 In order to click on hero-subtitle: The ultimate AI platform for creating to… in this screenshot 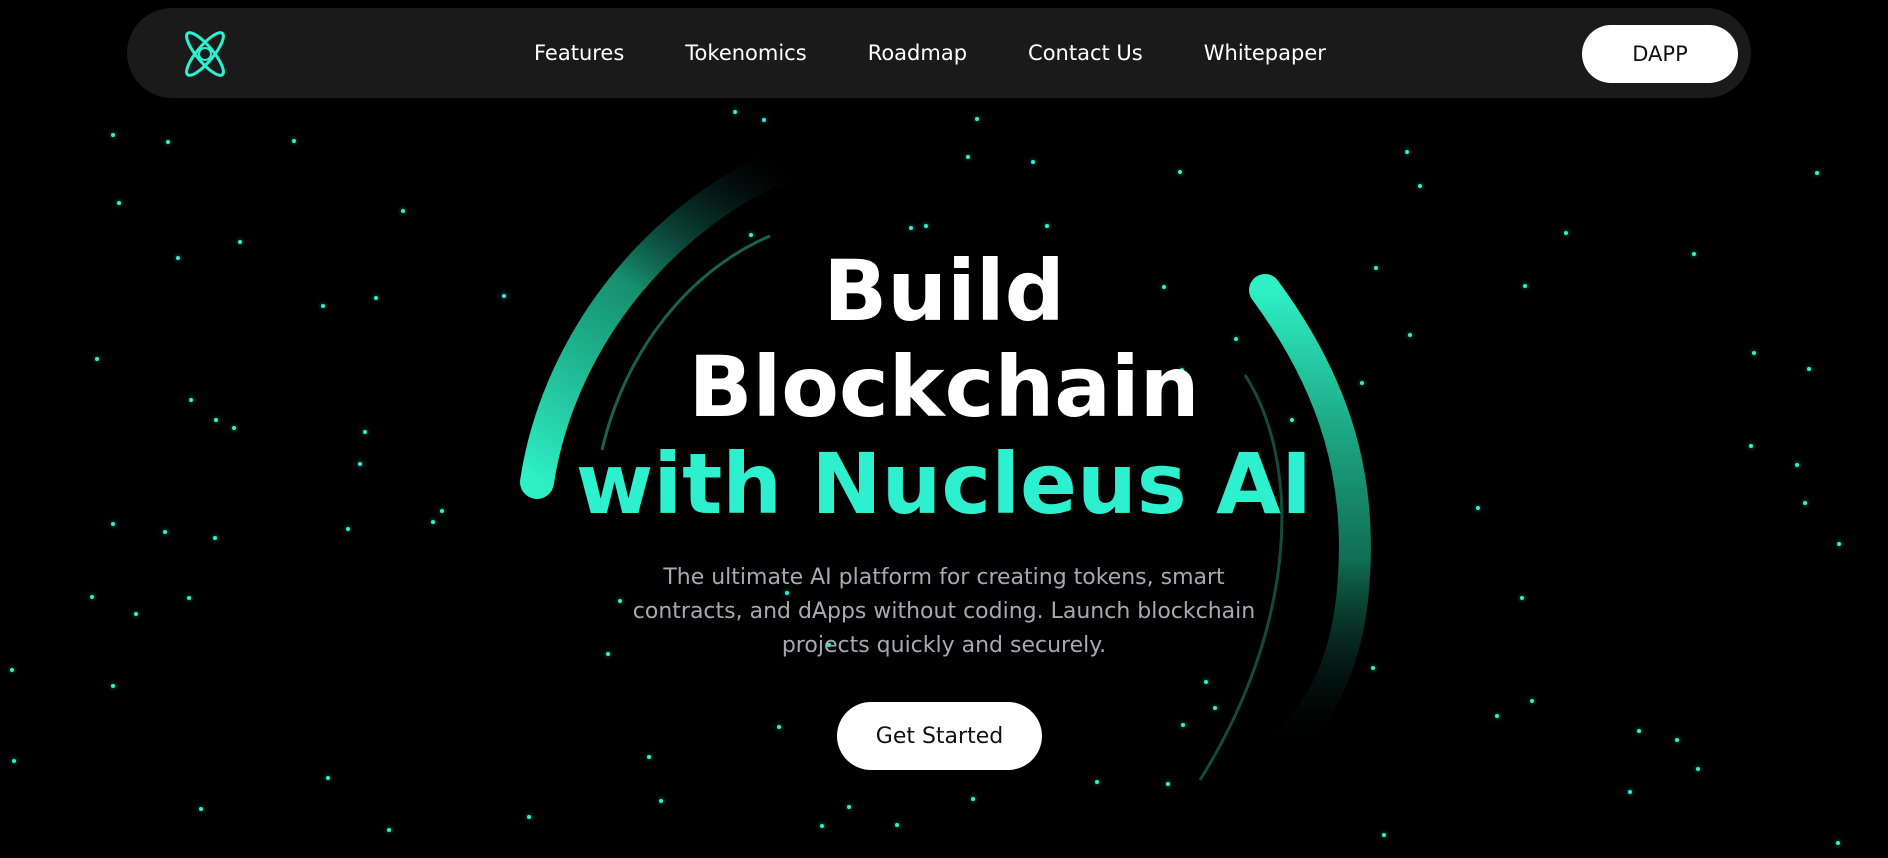, I will do `click(944, 611)`.